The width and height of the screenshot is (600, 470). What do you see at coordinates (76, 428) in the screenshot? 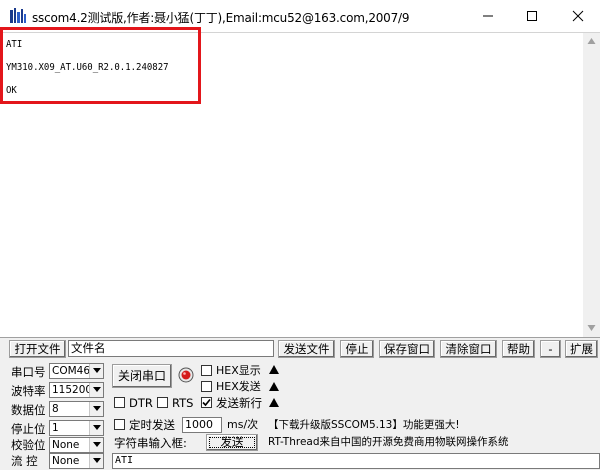
I see `stopbits-select: 1` at bounding box center [76, 428].